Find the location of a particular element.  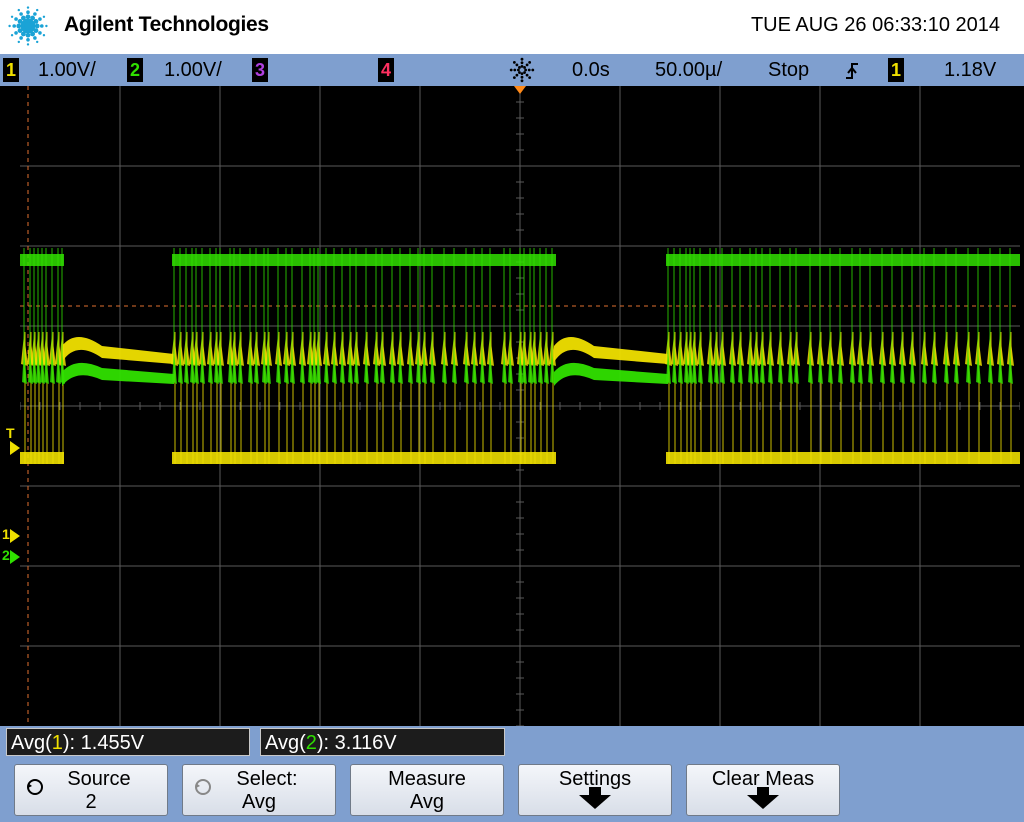

measurement-value: ): 1.455V is located at coordinates (103, 743).